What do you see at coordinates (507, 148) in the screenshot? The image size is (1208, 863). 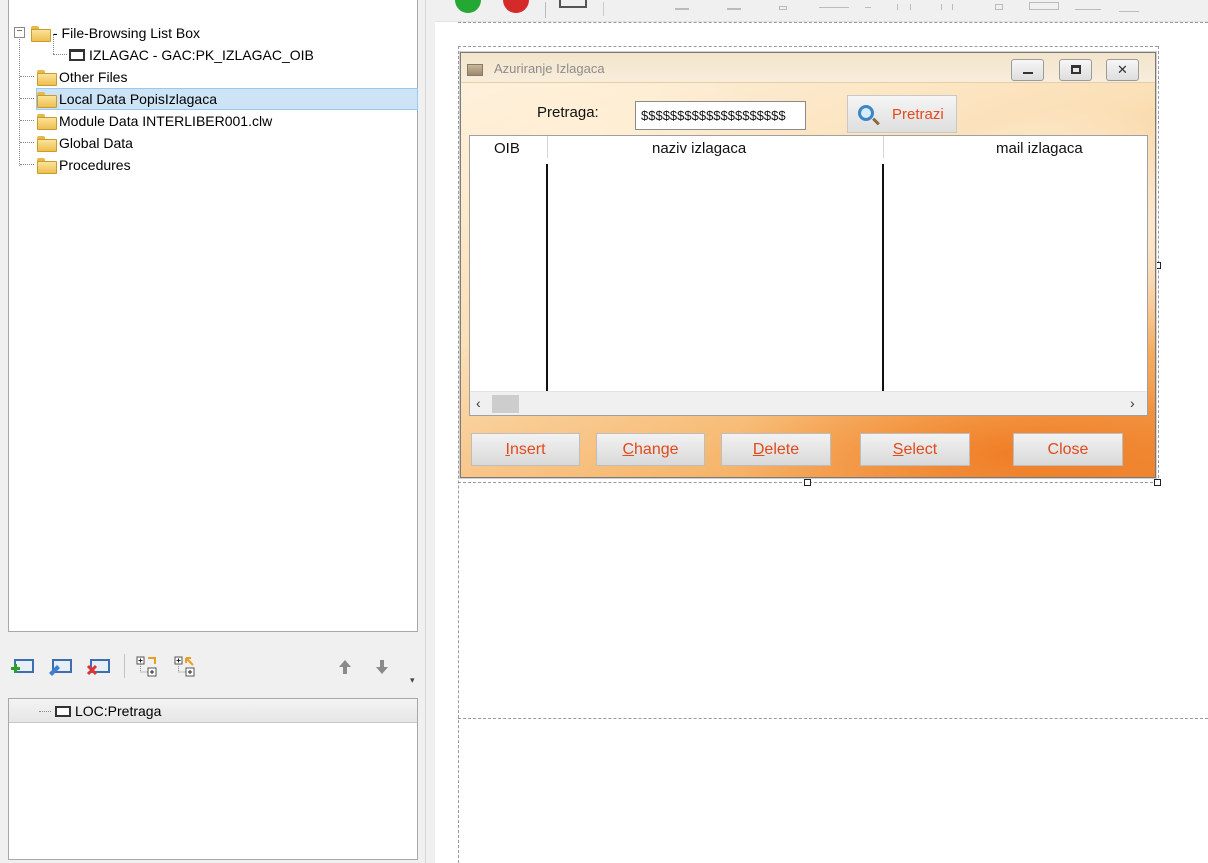 I see `column-header-oib: OIB` at bounding box center [507, 148].